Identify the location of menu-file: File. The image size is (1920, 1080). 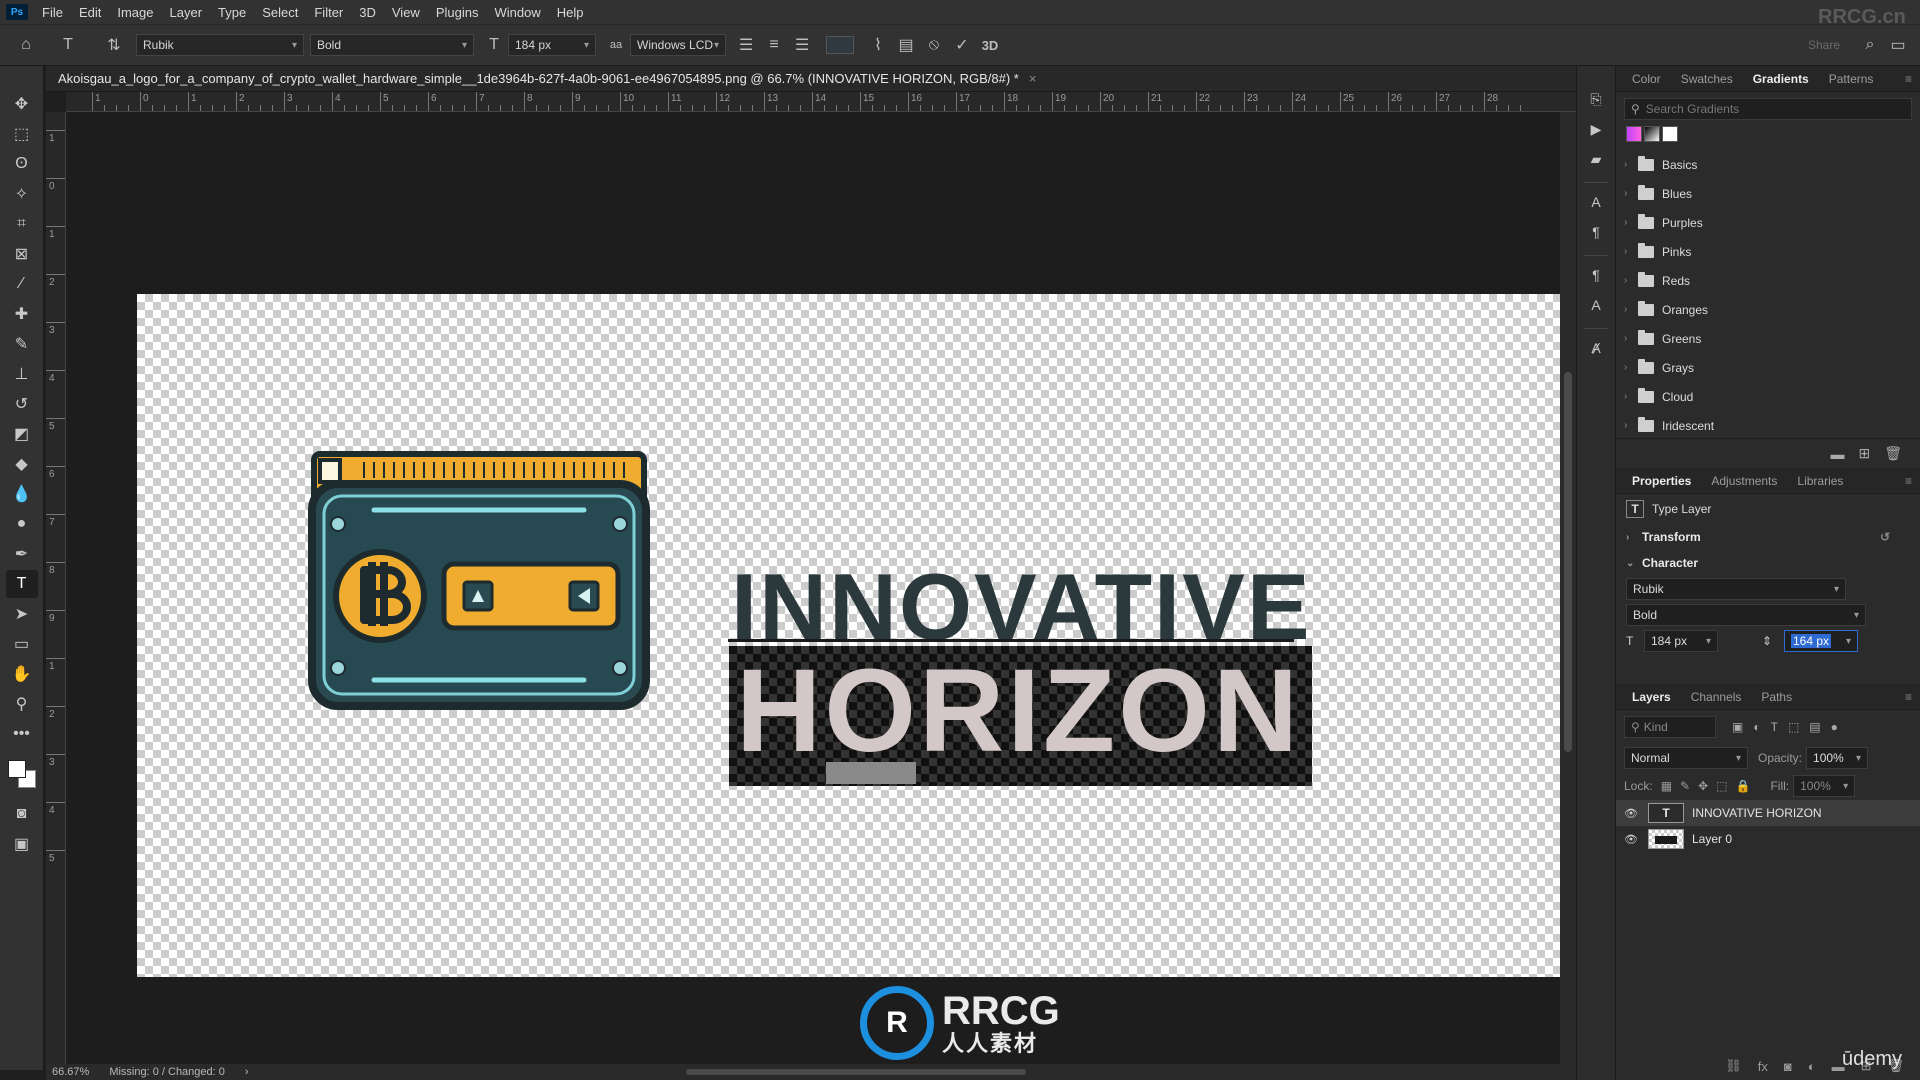
(52, 12).